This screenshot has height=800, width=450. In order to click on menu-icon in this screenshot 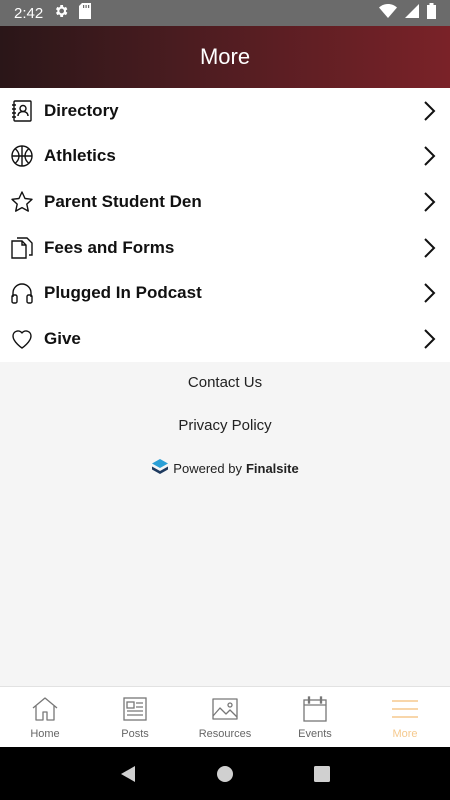, I will do `click(405, 709)`.